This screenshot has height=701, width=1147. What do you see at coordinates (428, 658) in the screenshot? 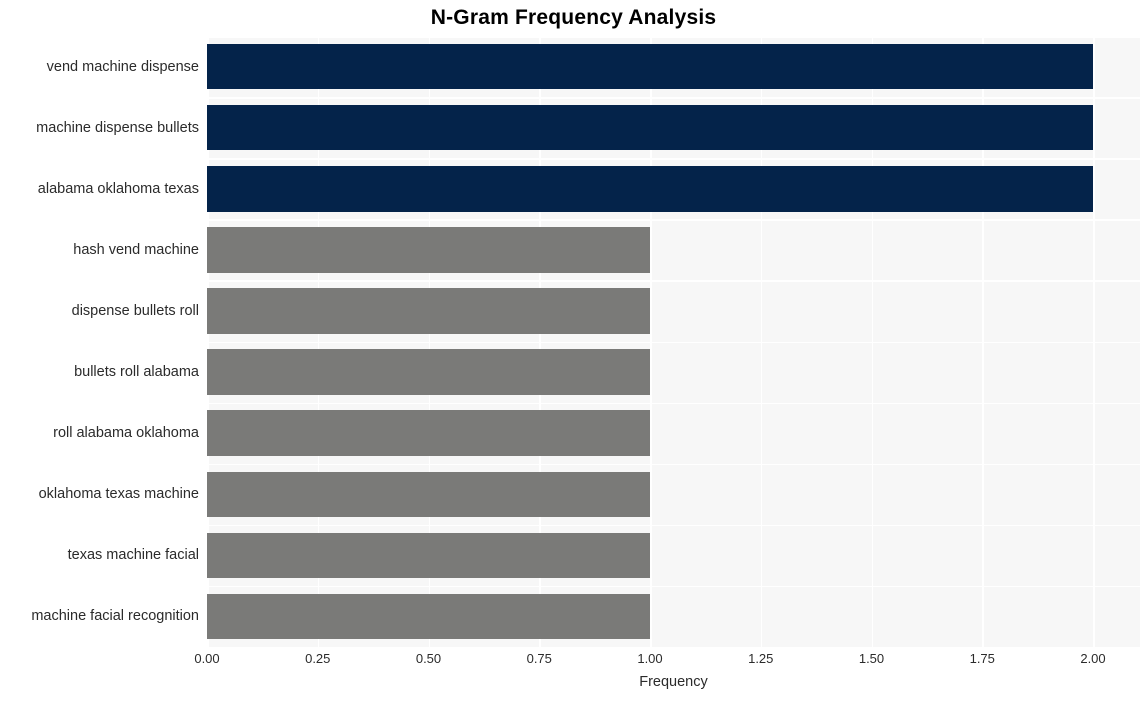
I see `x-axis-tick-label: 0.50` at bounding box center [428, 658].